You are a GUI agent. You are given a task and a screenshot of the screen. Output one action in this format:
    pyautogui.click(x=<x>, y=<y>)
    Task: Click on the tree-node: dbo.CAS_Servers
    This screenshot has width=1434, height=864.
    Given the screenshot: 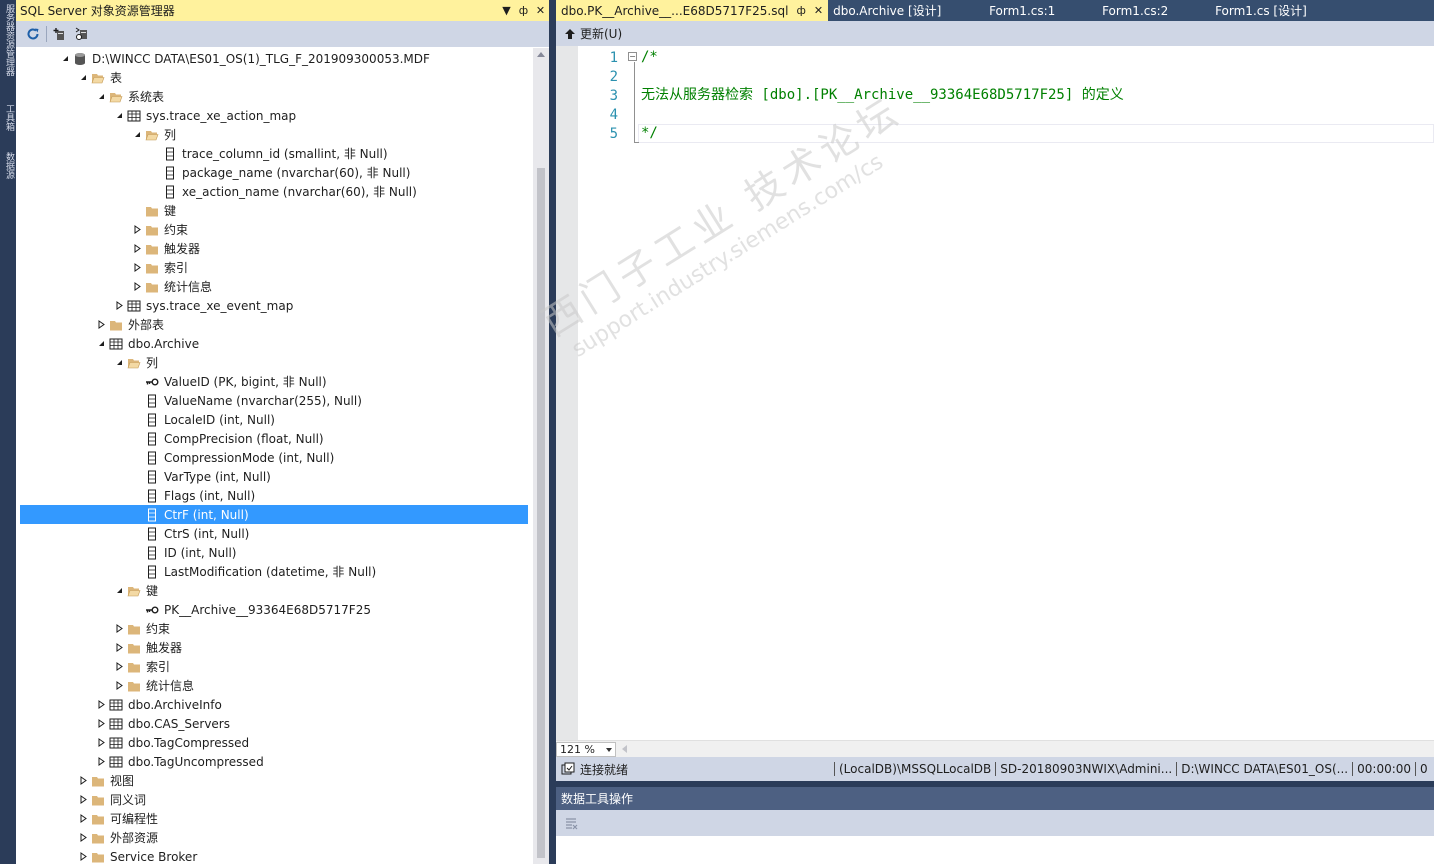 What is the action you would take?
    pyautogui.click(x=274, y=723)
    